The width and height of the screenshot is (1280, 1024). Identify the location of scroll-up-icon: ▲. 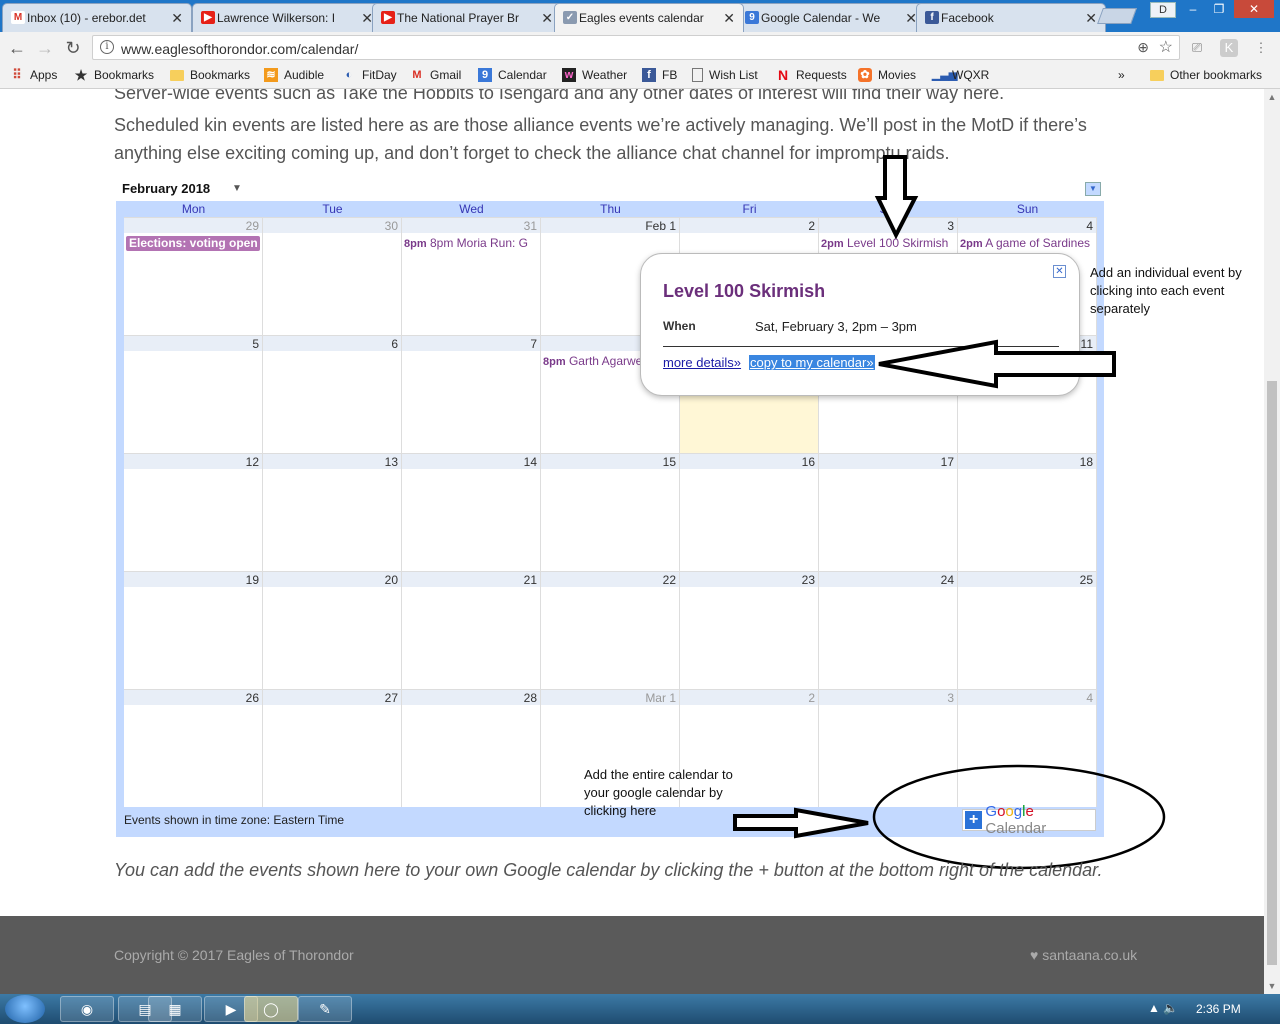
(1272, 97).